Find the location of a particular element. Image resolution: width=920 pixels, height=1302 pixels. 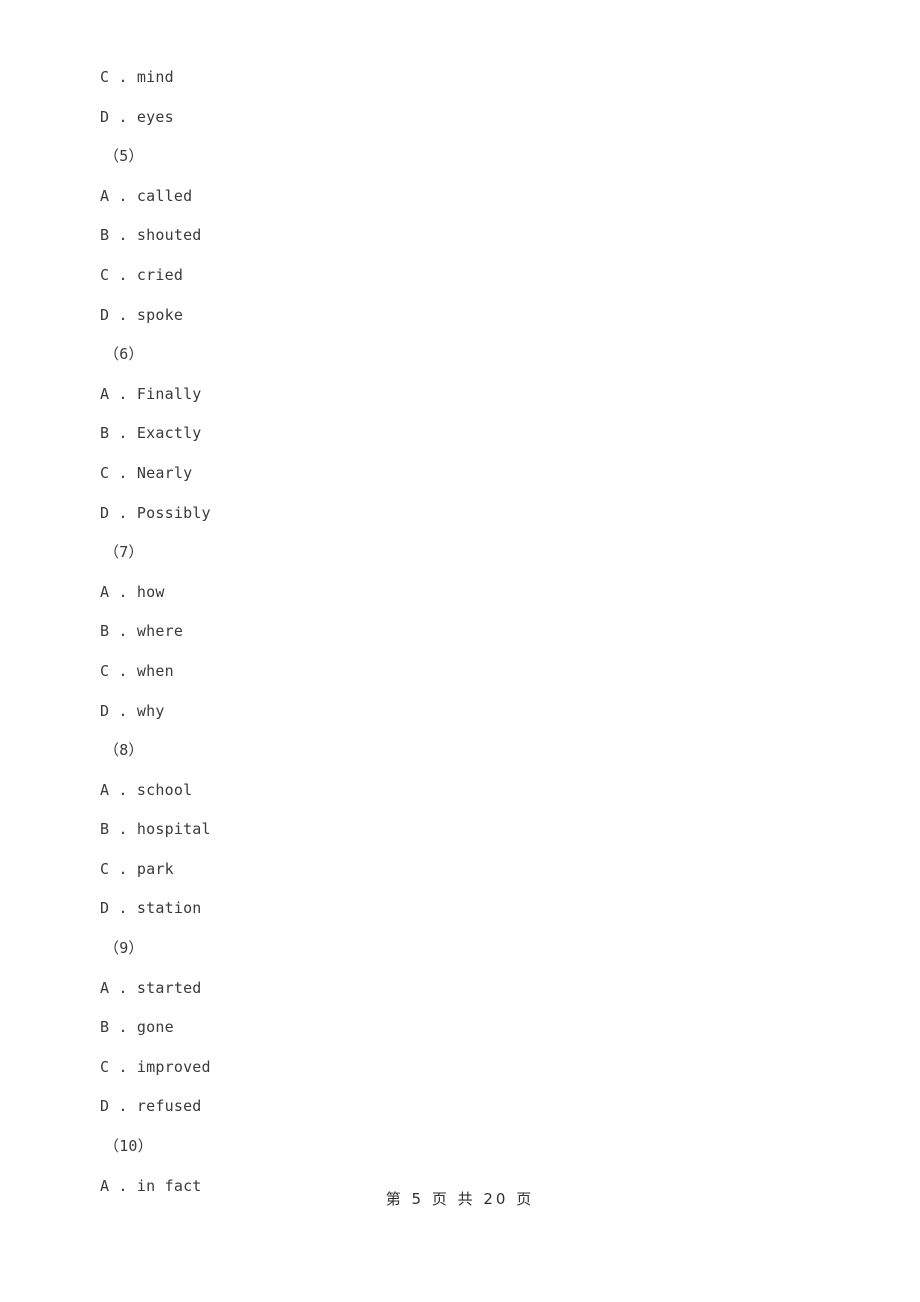

answer-option: C . mind is located at coordinates (137, 77).